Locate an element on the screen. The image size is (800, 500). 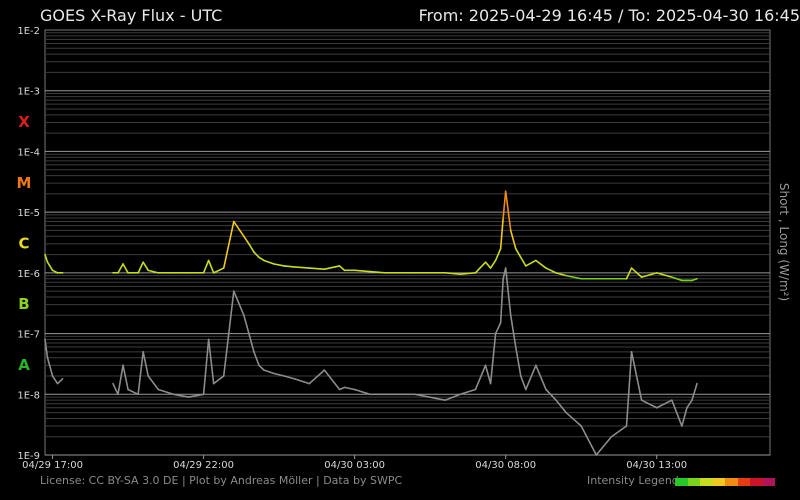
x-tick-label: 04/29 22:00 is located at coordinates (203, 465).